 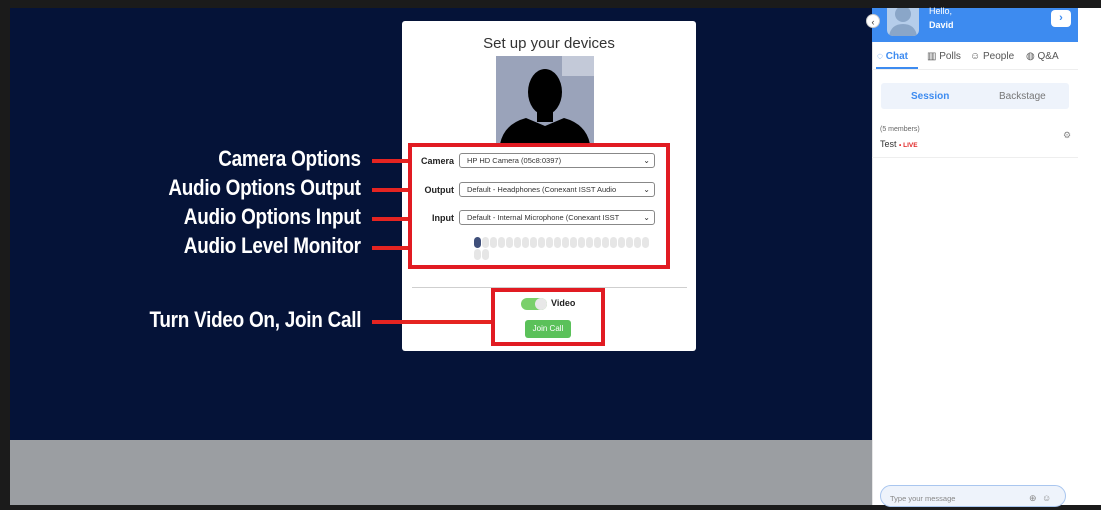 I want to click on segment-backstage: Backstage, so click(x=1022, y=96).